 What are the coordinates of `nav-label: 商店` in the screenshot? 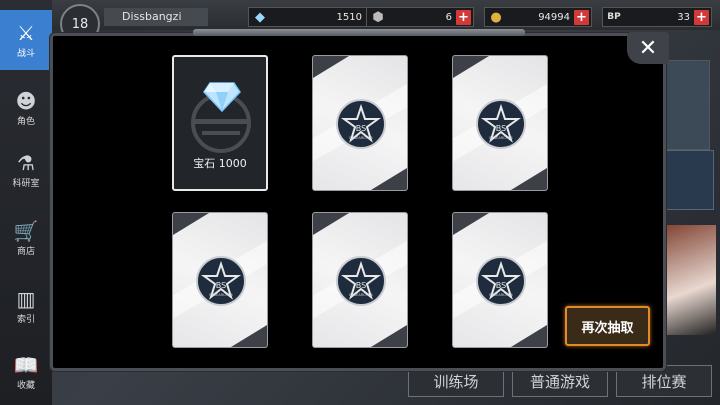 It's located at (25, 251).